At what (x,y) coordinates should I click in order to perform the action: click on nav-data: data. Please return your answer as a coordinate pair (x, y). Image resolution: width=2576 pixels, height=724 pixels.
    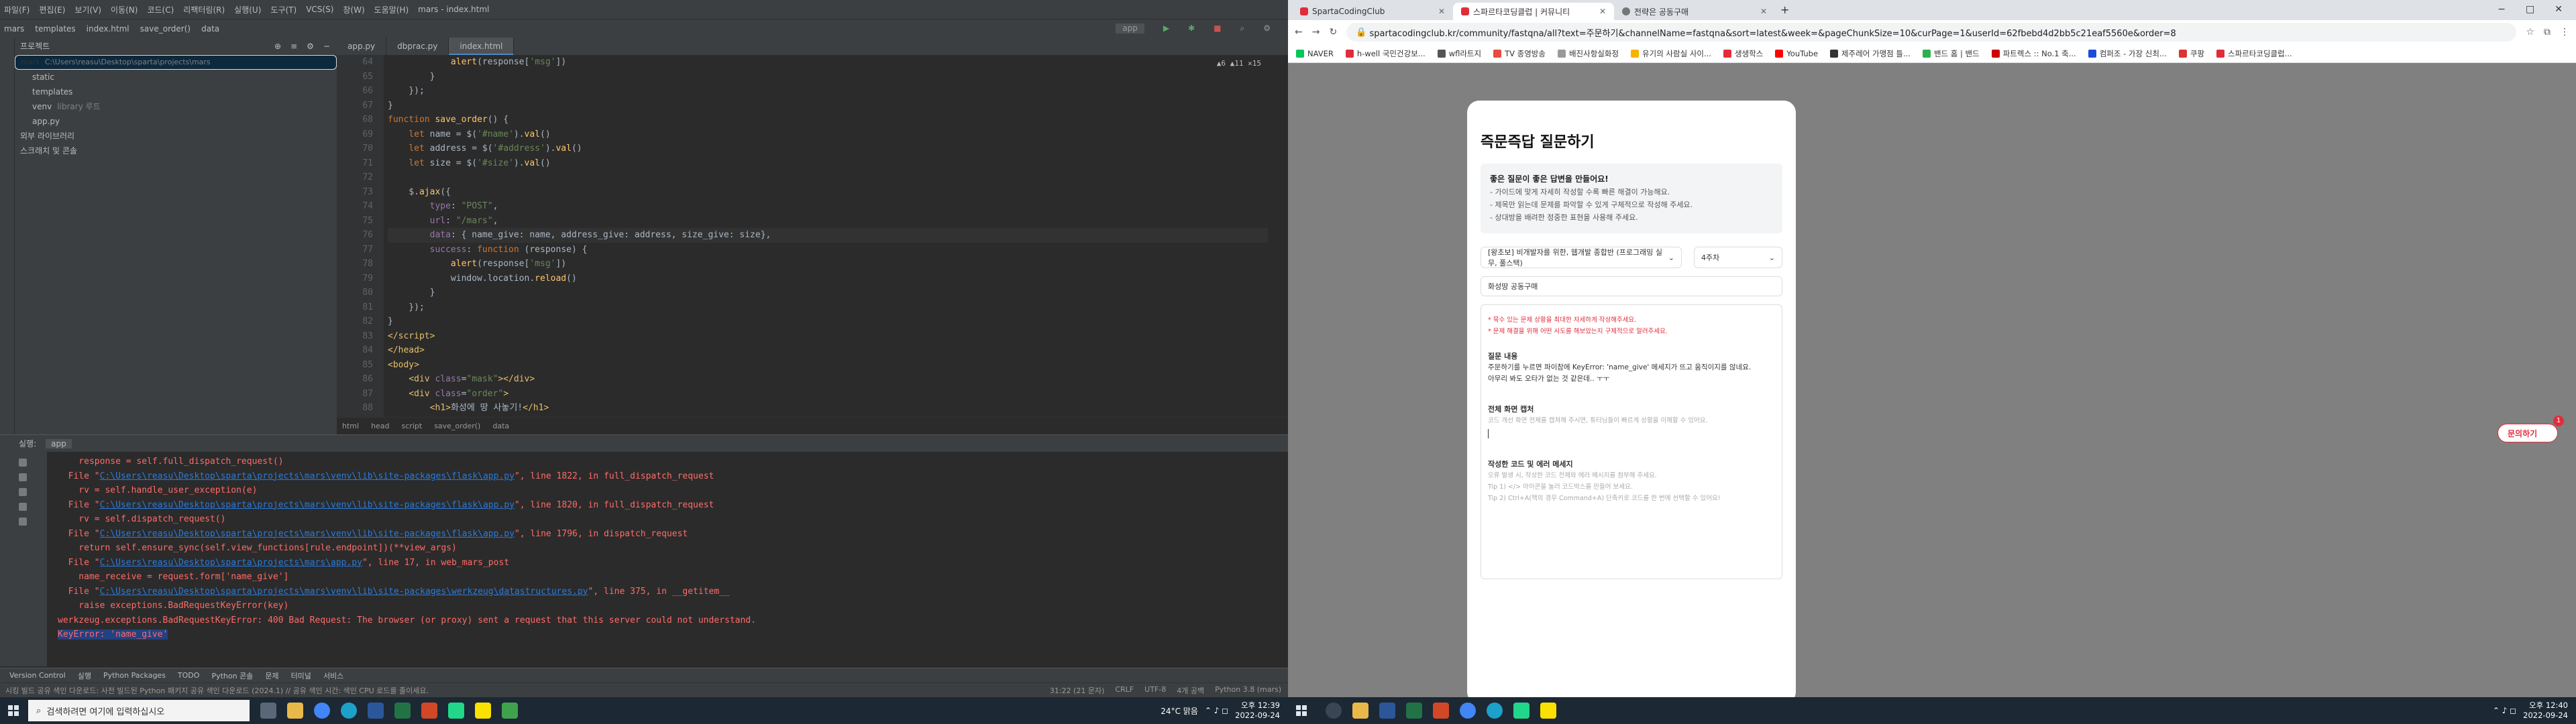
    Looking at the image, I should click on (210, 29).